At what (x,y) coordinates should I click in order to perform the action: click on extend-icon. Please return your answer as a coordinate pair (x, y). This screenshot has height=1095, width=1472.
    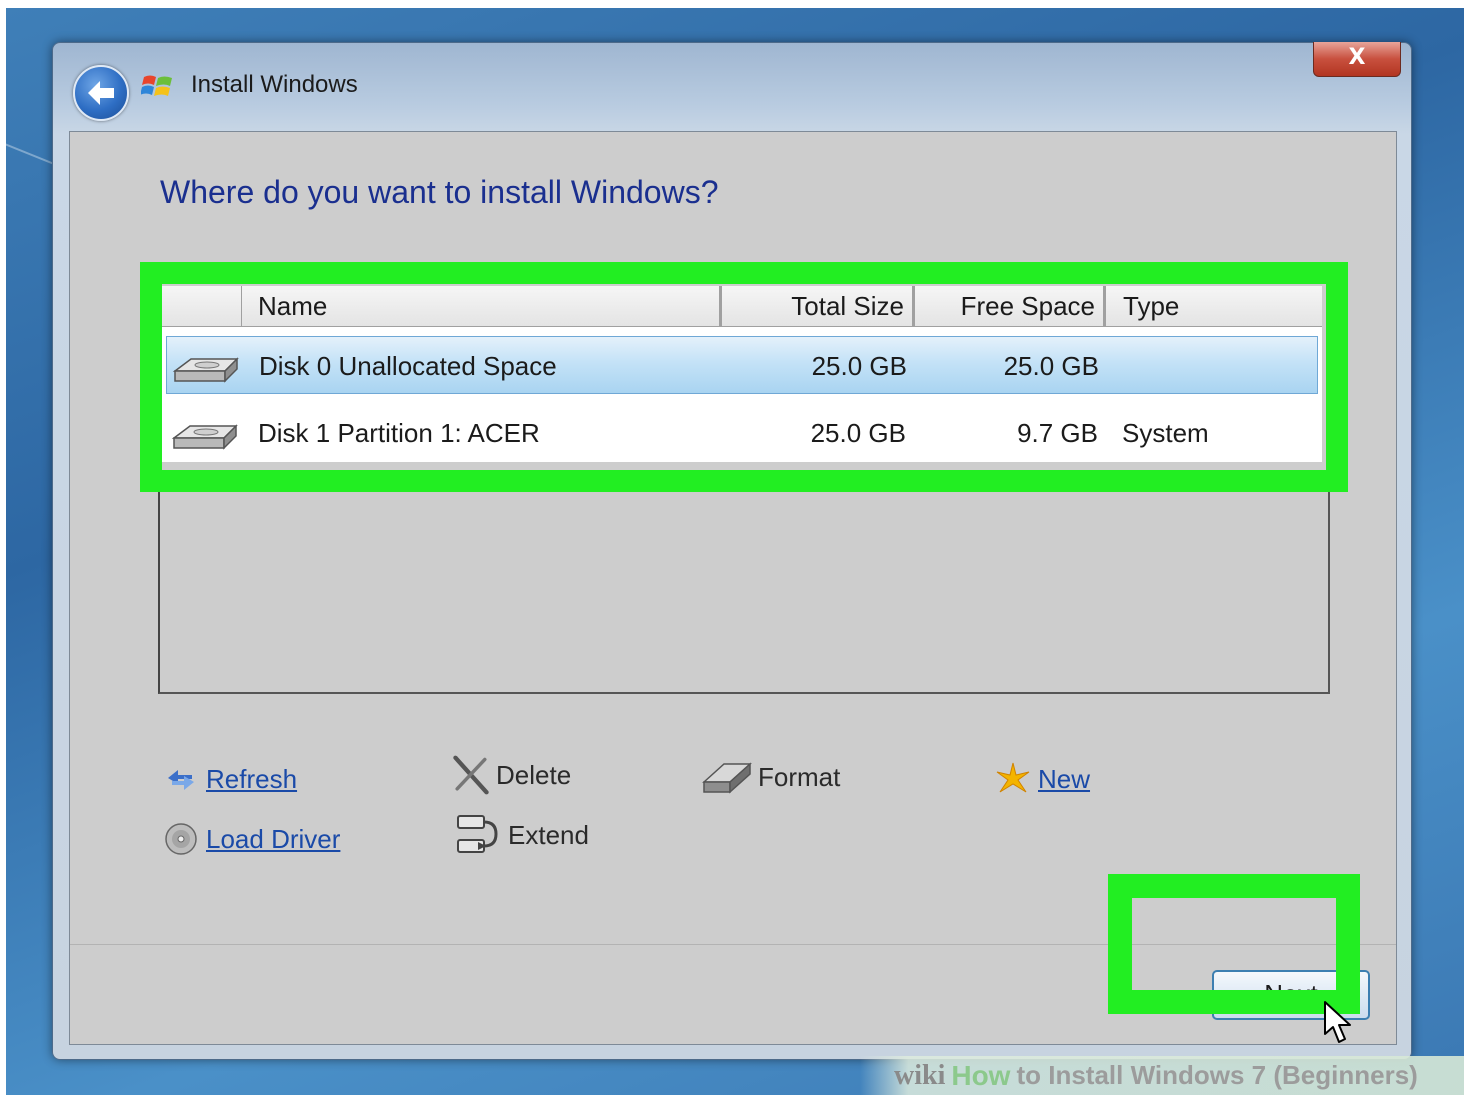
    Looking at the image, I should click on (478, 834).